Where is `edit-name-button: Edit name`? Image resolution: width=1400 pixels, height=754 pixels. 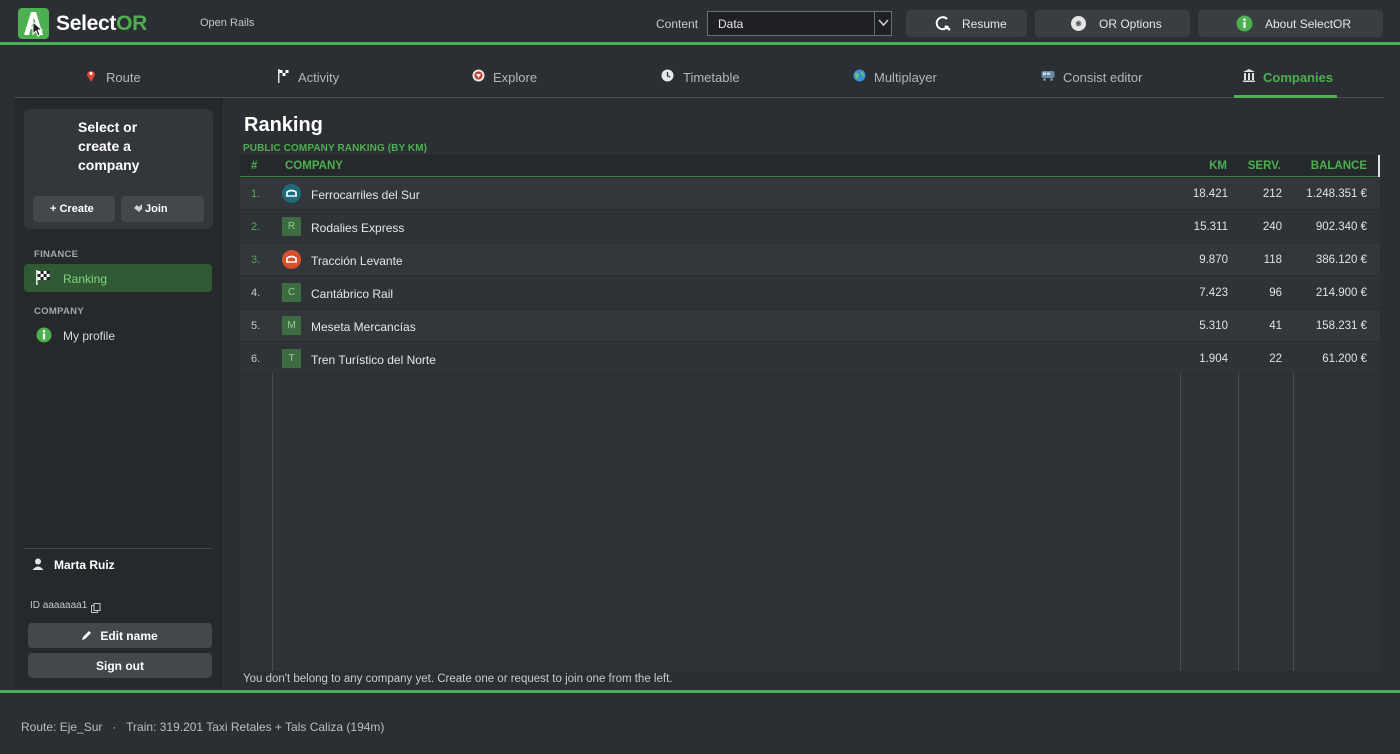
edit-name-button: Edit name is located at coordinates (120, 635).